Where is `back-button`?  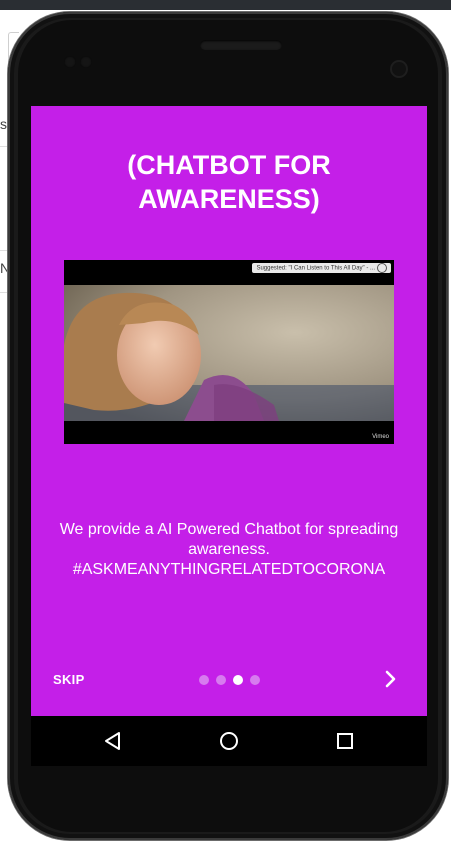 back-button is located at coordinates (113, 741).